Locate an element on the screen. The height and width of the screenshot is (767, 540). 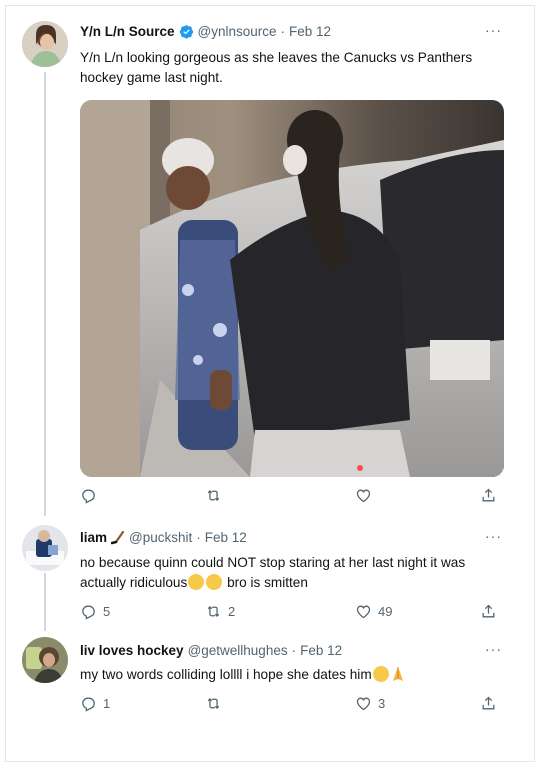
retweet-count: 2 is located at coordinates (232, 611).